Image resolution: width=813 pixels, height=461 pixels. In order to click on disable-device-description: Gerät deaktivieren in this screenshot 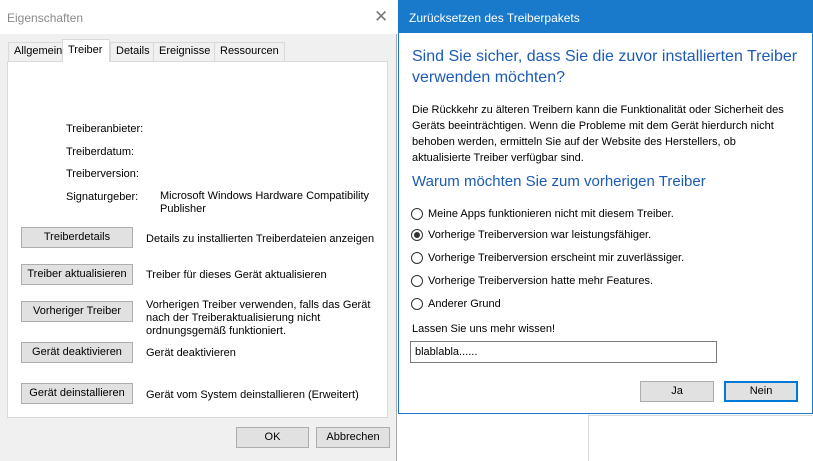, I will do `click(191, 353)`.